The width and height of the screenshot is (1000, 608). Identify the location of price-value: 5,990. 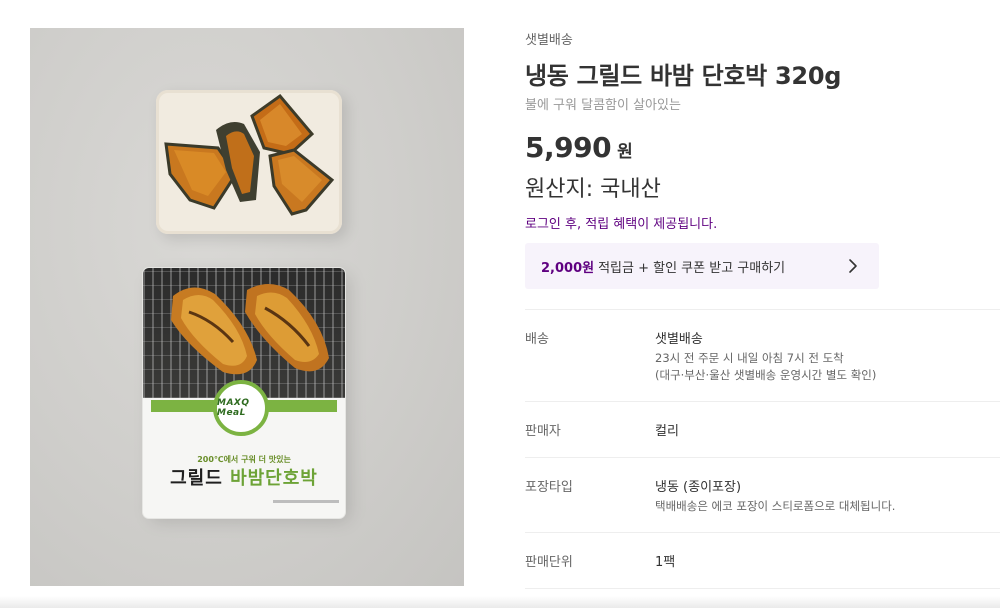
(568, 147).